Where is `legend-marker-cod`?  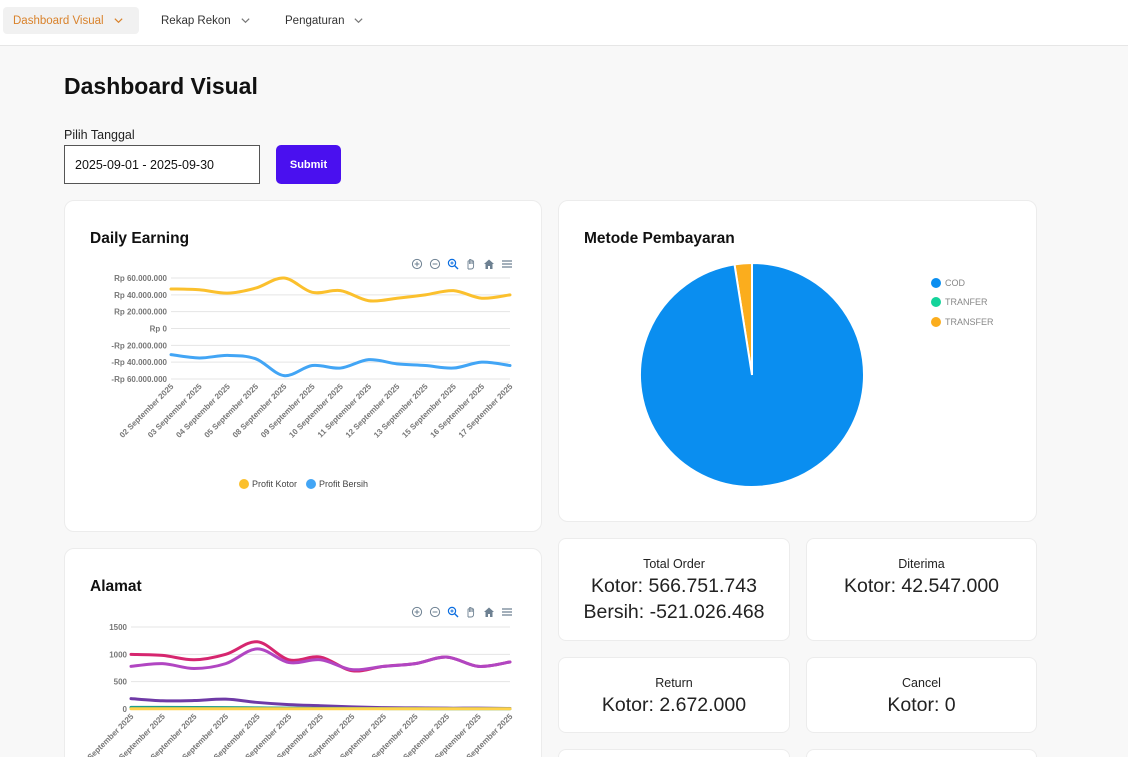
legend-marker-cod is located at coordinates (936, 283).